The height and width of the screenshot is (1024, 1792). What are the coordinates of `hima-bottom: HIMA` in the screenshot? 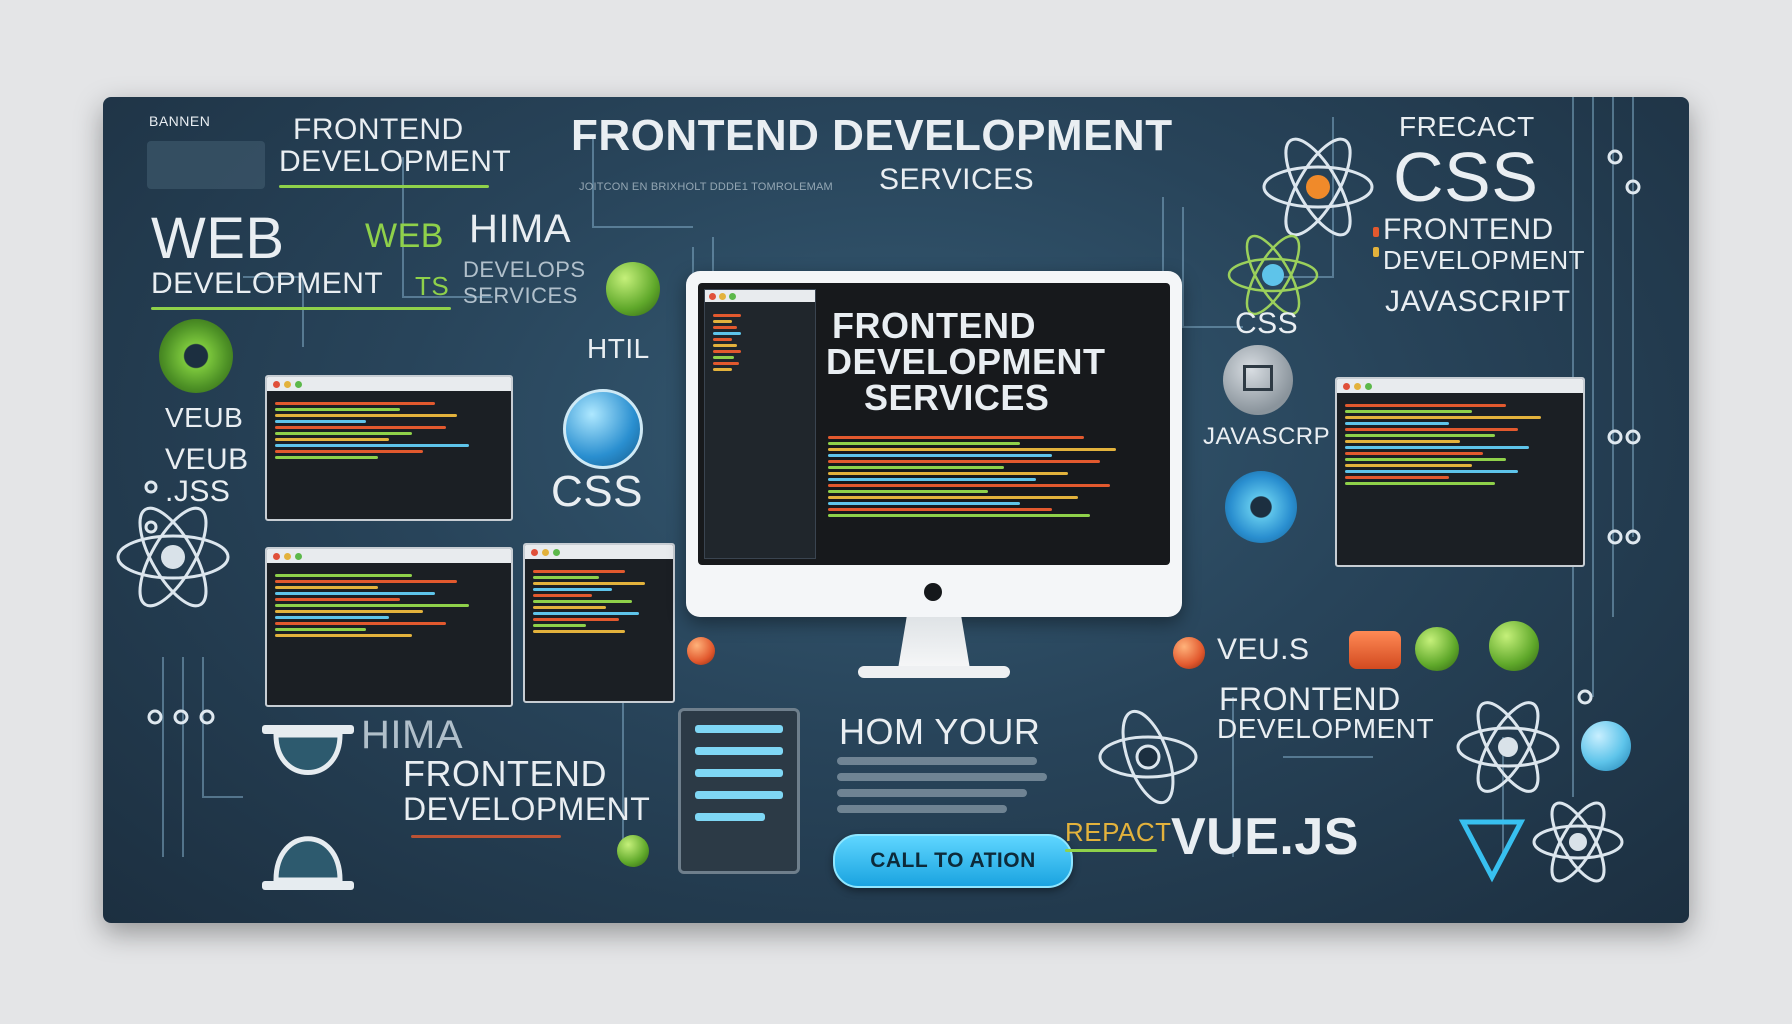 It's located at (412, 735).